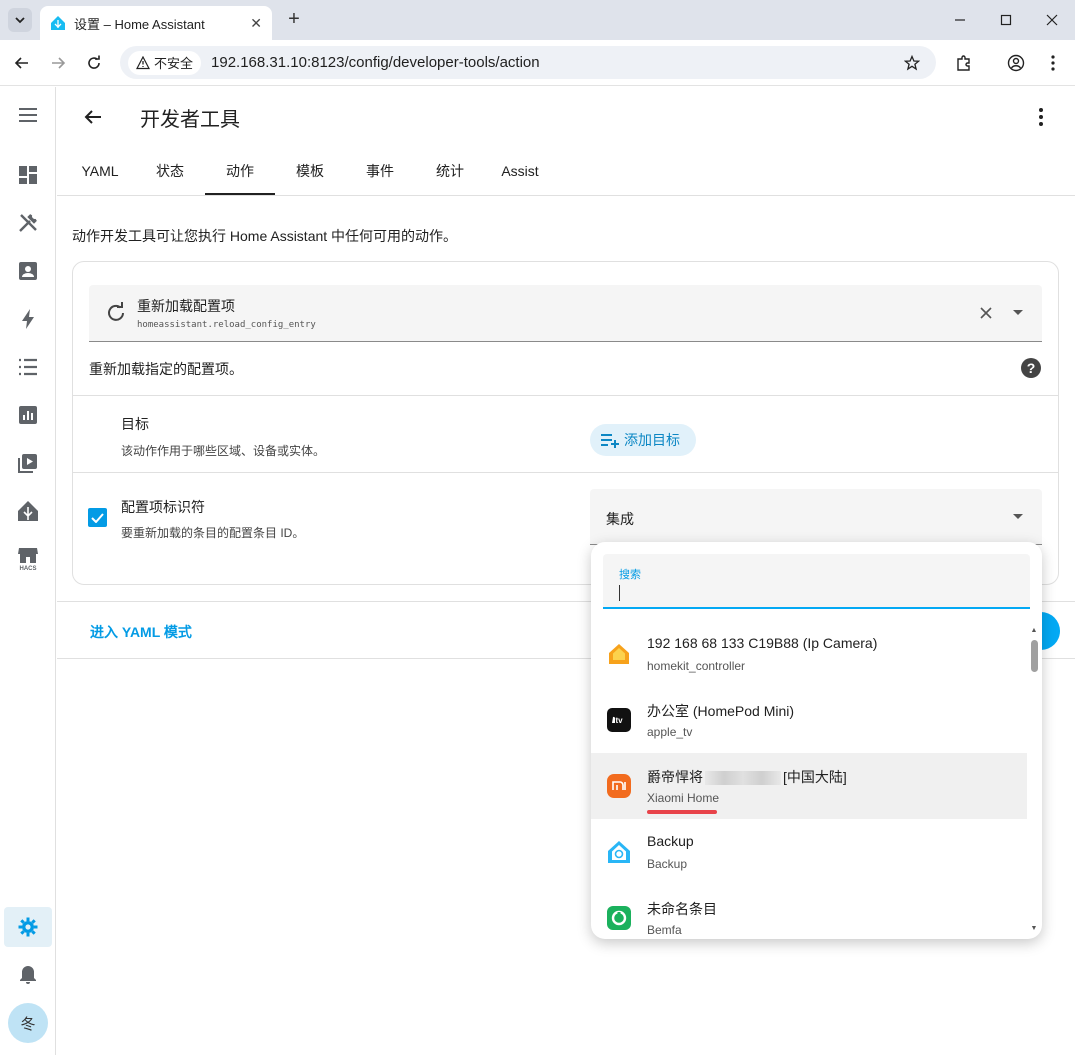 The width and height of the screenshot is (1075, 1055). Describe the element at coordinates (1034, 928) in the screenshot. I see `scroll-down-icon: ▼` at that location.